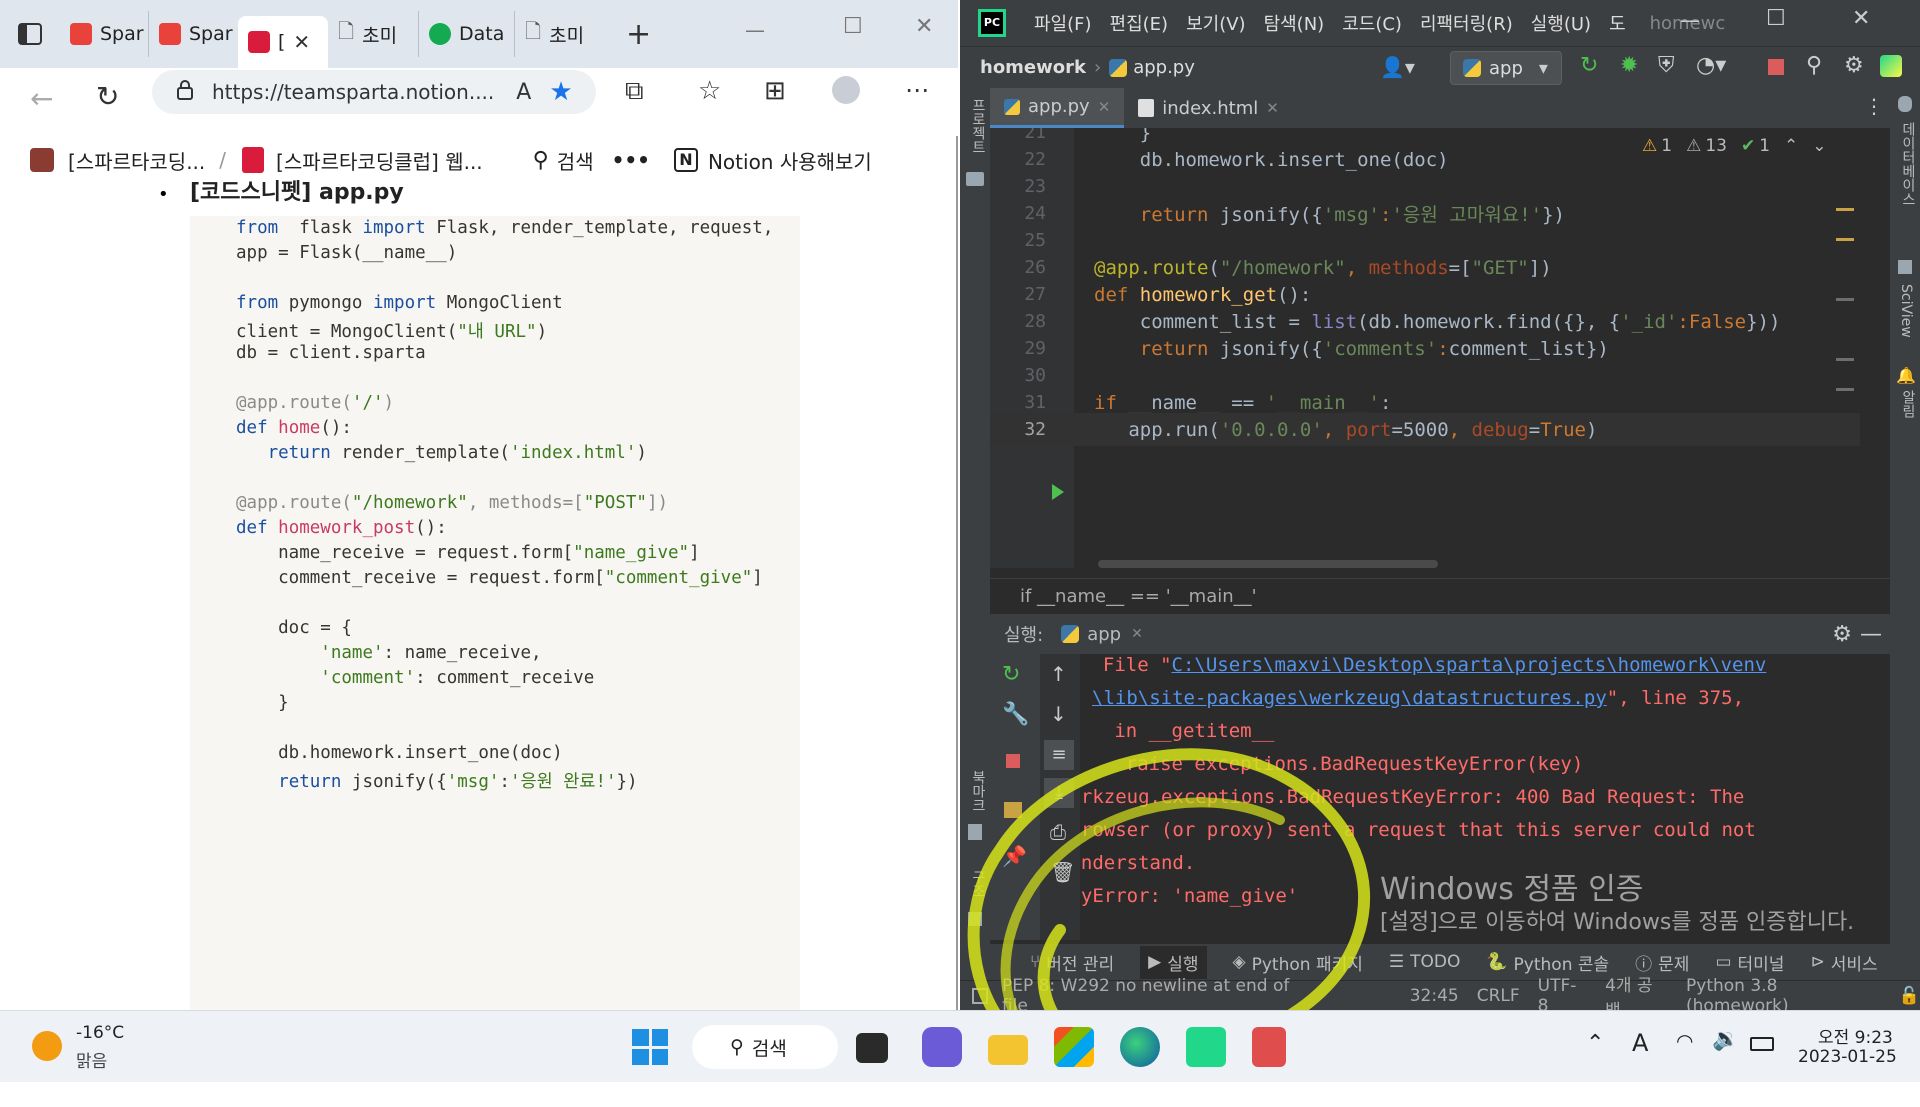  I want to click on taskbar-search: ⚲ 검색, so click(765, 1047).